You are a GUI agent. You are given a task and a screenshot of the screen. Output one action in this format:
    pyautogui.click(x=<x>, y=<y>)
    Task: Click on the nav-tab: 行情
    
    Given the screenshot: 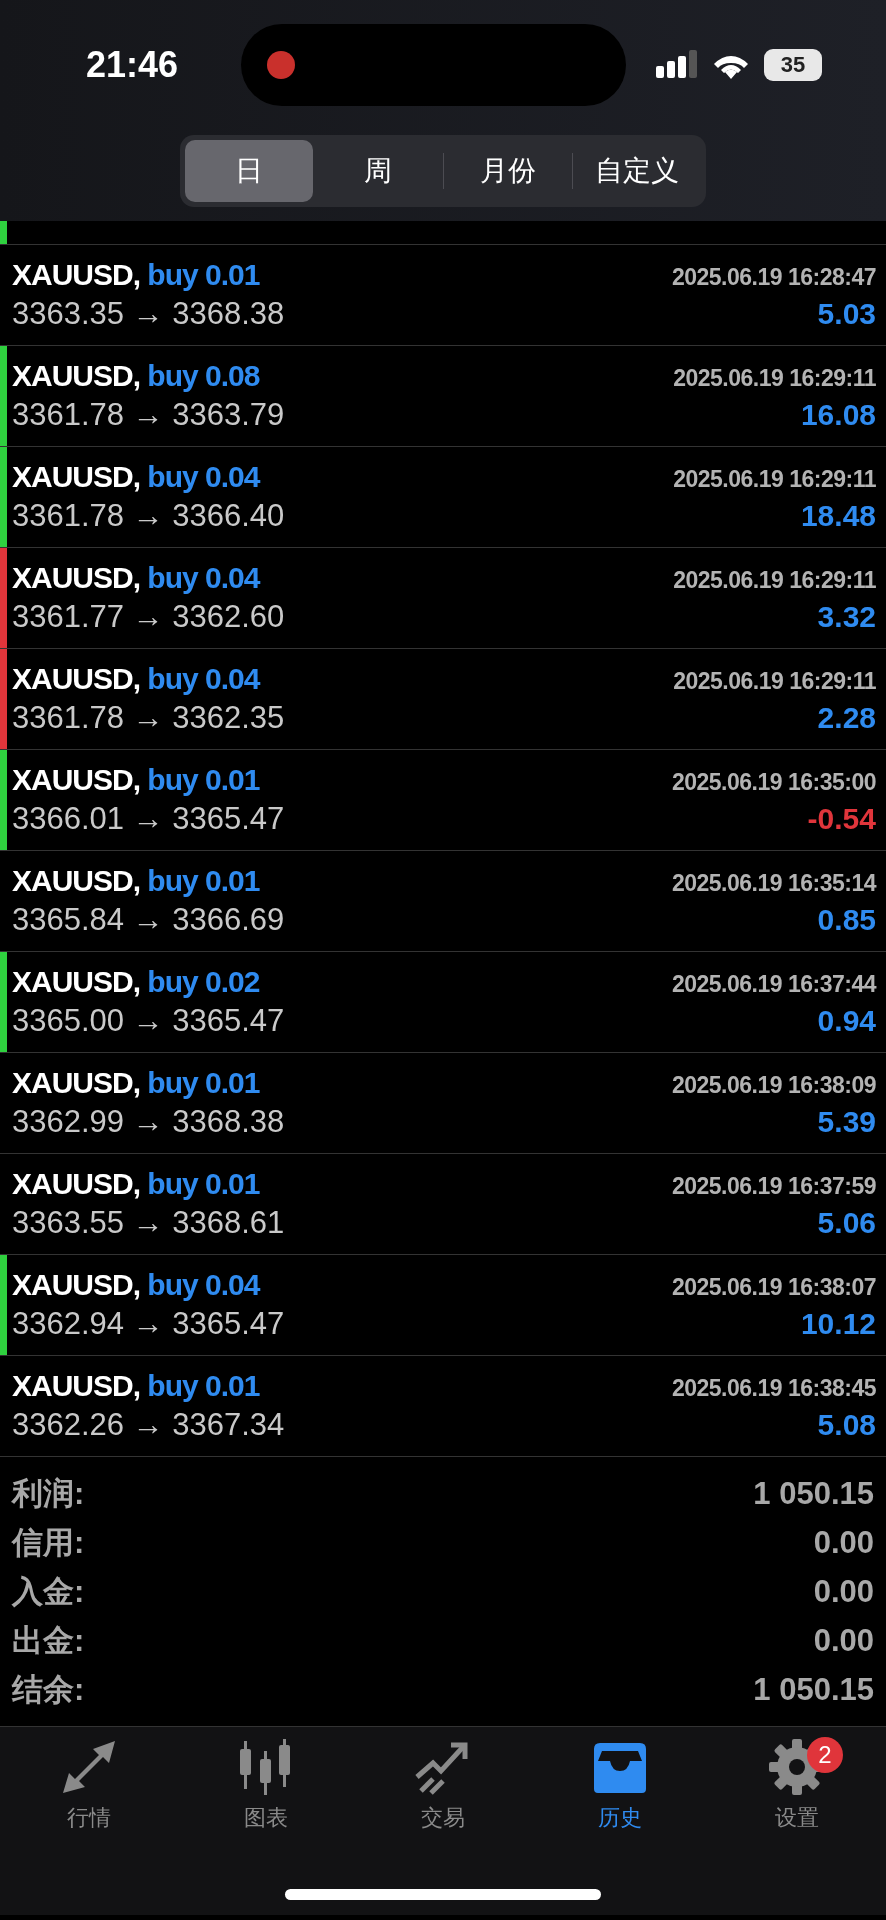 What is the action you would take?
    pyautogui.click(x=89, y=1802)
    